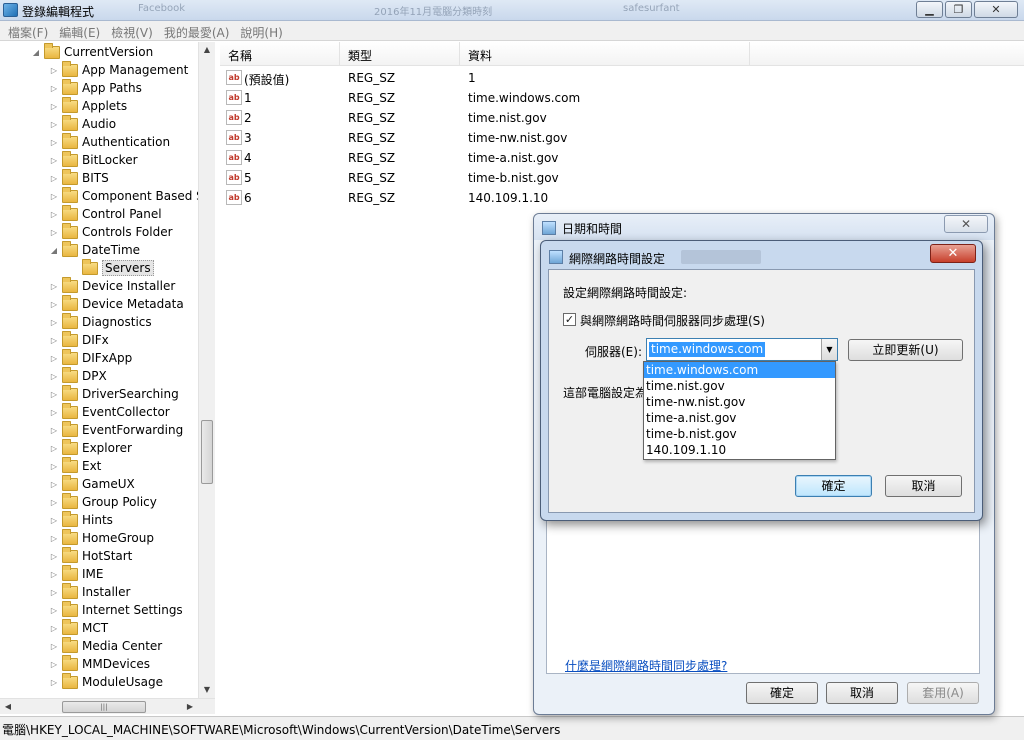  What do you see at coordinates (8, 707) in the screenshot?
I see `scroll-left-icon: ◀` at bounding box center [8, 707].